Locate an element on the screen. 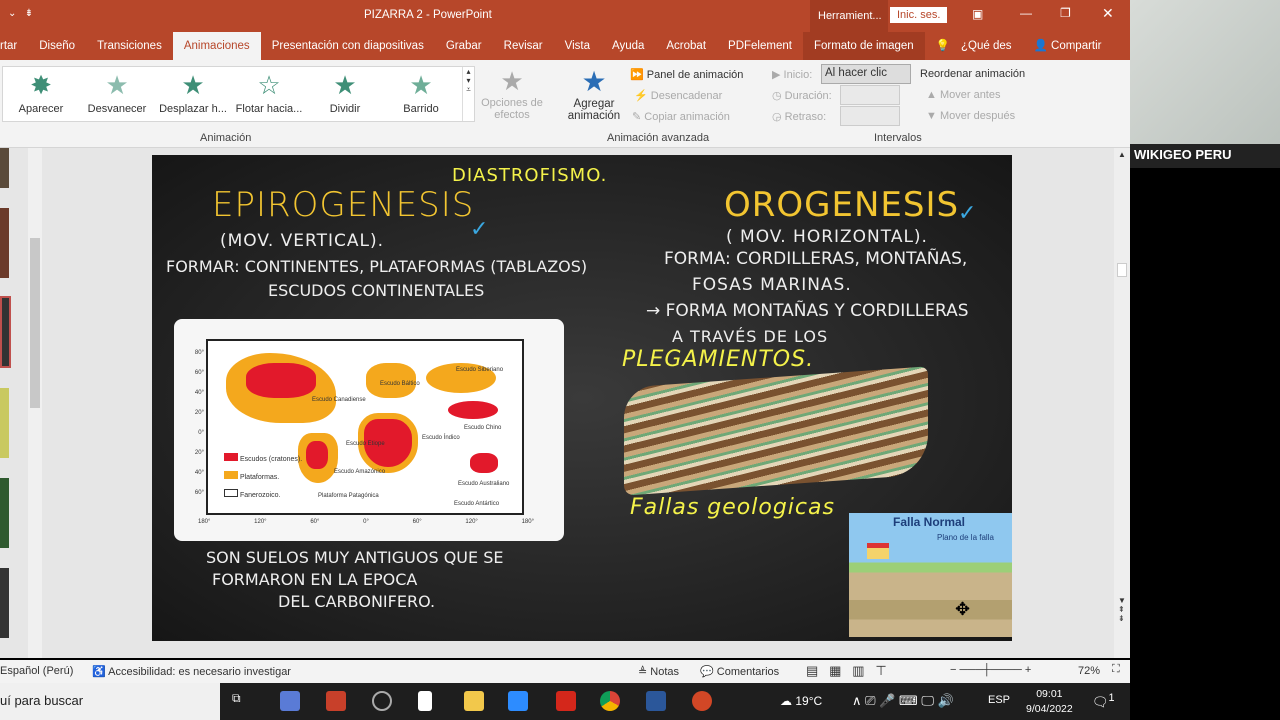 The image size is (1280, 720). calculator-icon is located at coordinates (290, 701).